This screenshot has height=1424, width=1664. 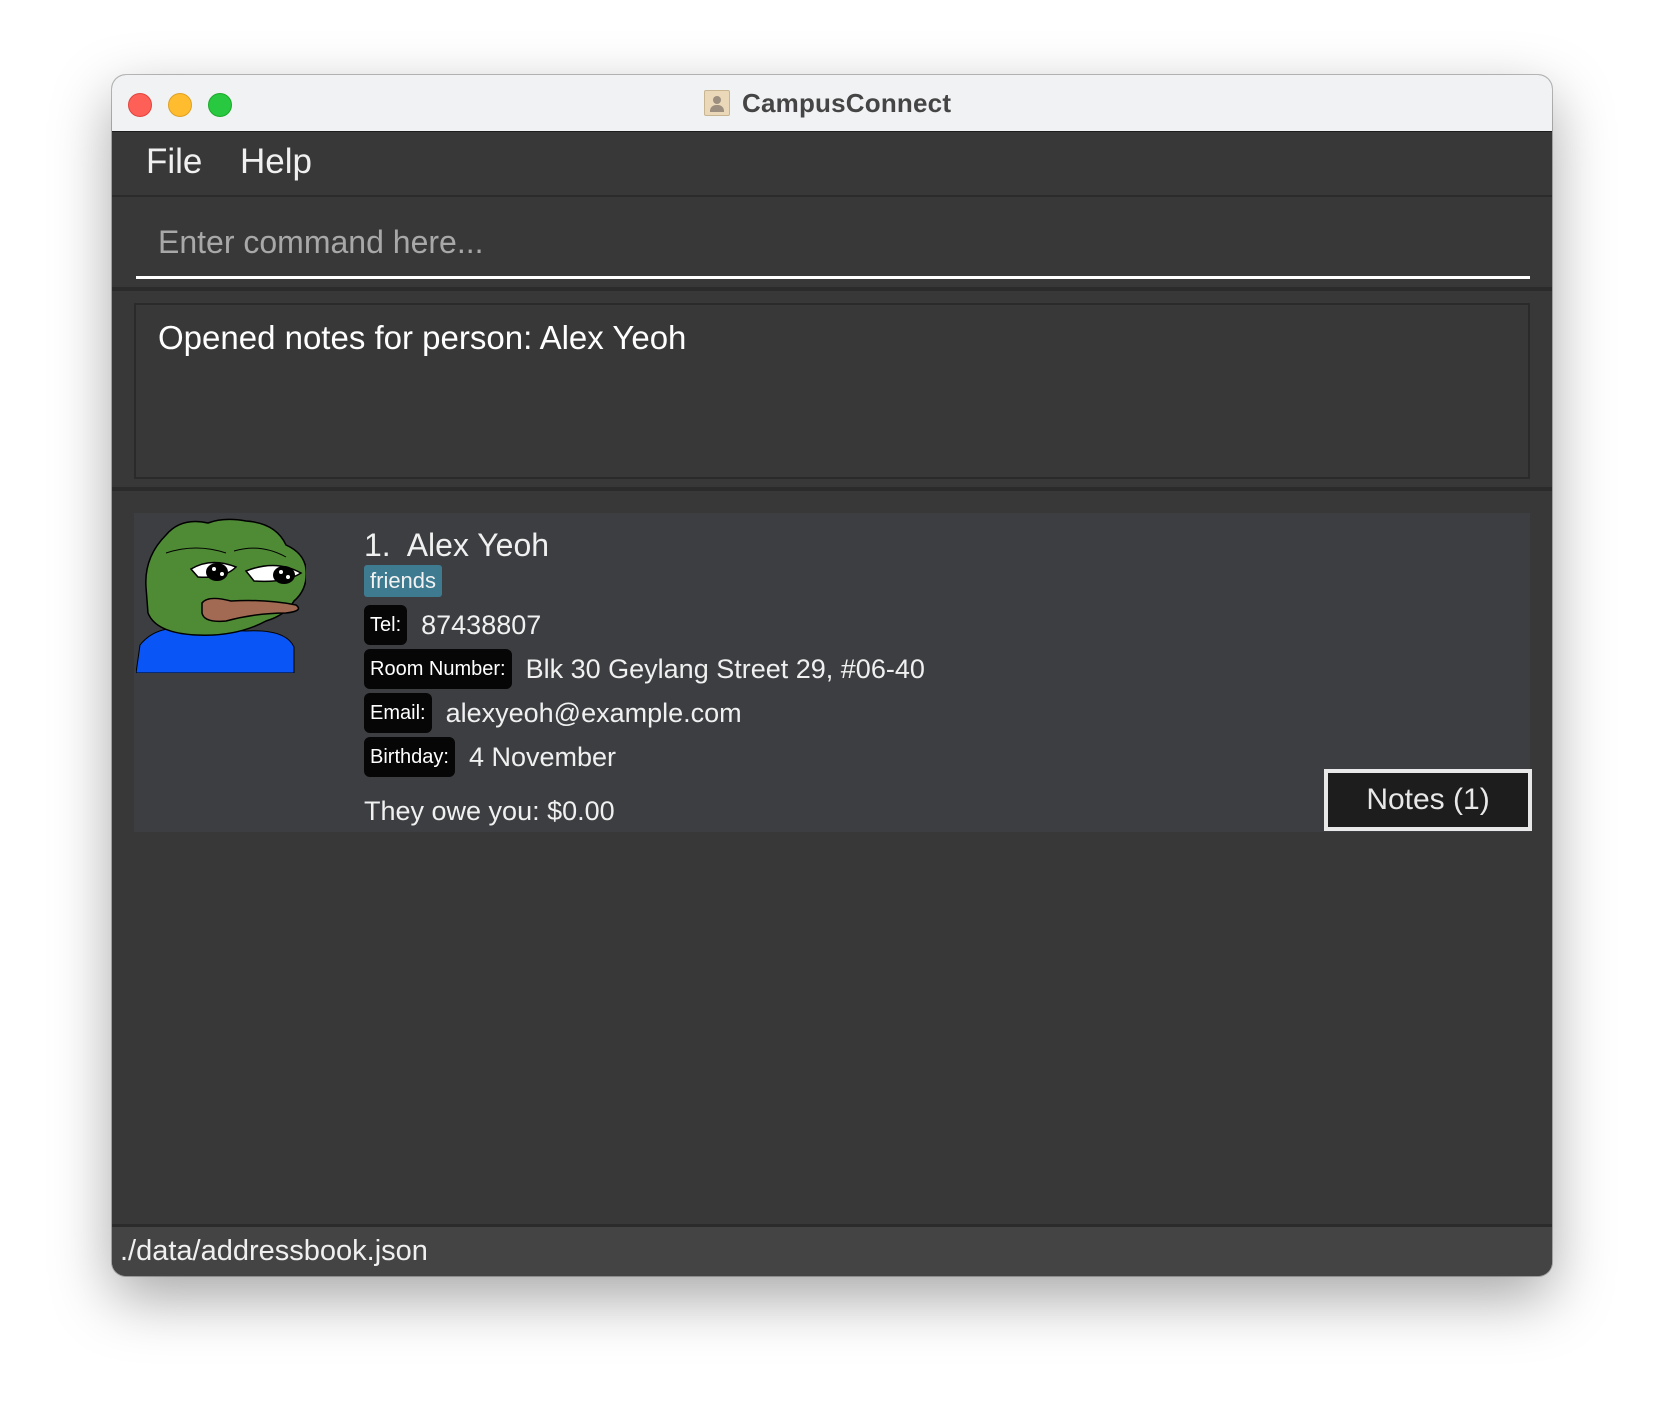 I want to click on field-label-tel: Tel:, so click(x=386, y=625).